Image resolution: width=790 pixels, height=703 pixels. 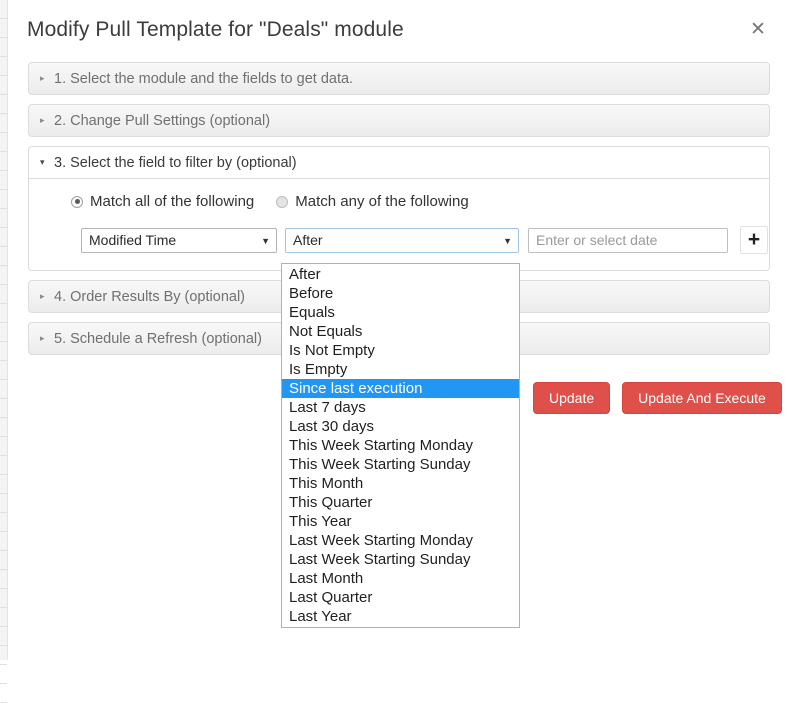 I want to click on add-filter-button: +, so click(x=754, y=240).